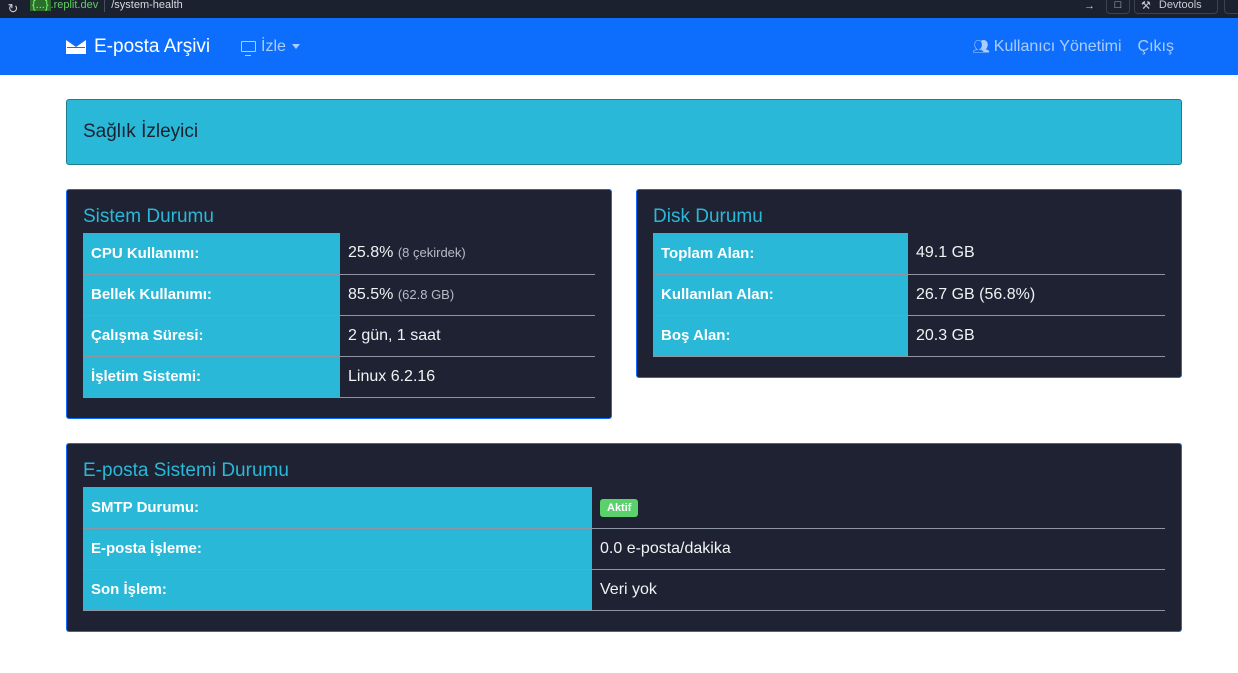  What do you see at coordinates (273, 46) in the screenshot?
I see `watch-dropdown-label: İzle` at bounding box center [273, 46].